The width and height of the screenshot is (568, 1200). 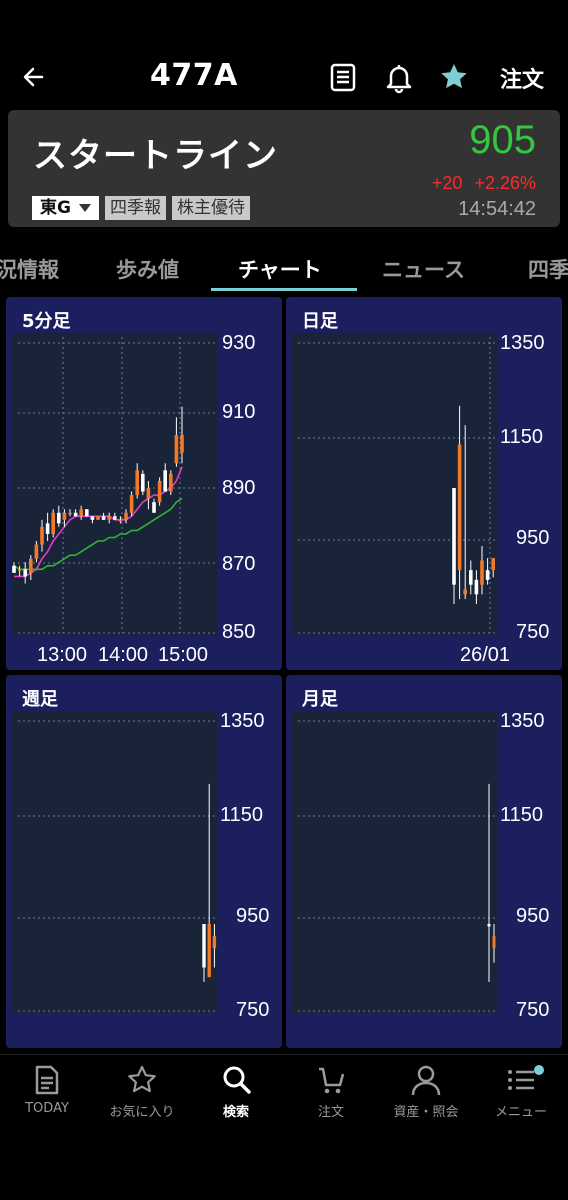 I want to click on nav-order: 注文, so click(x=331, y=1091).